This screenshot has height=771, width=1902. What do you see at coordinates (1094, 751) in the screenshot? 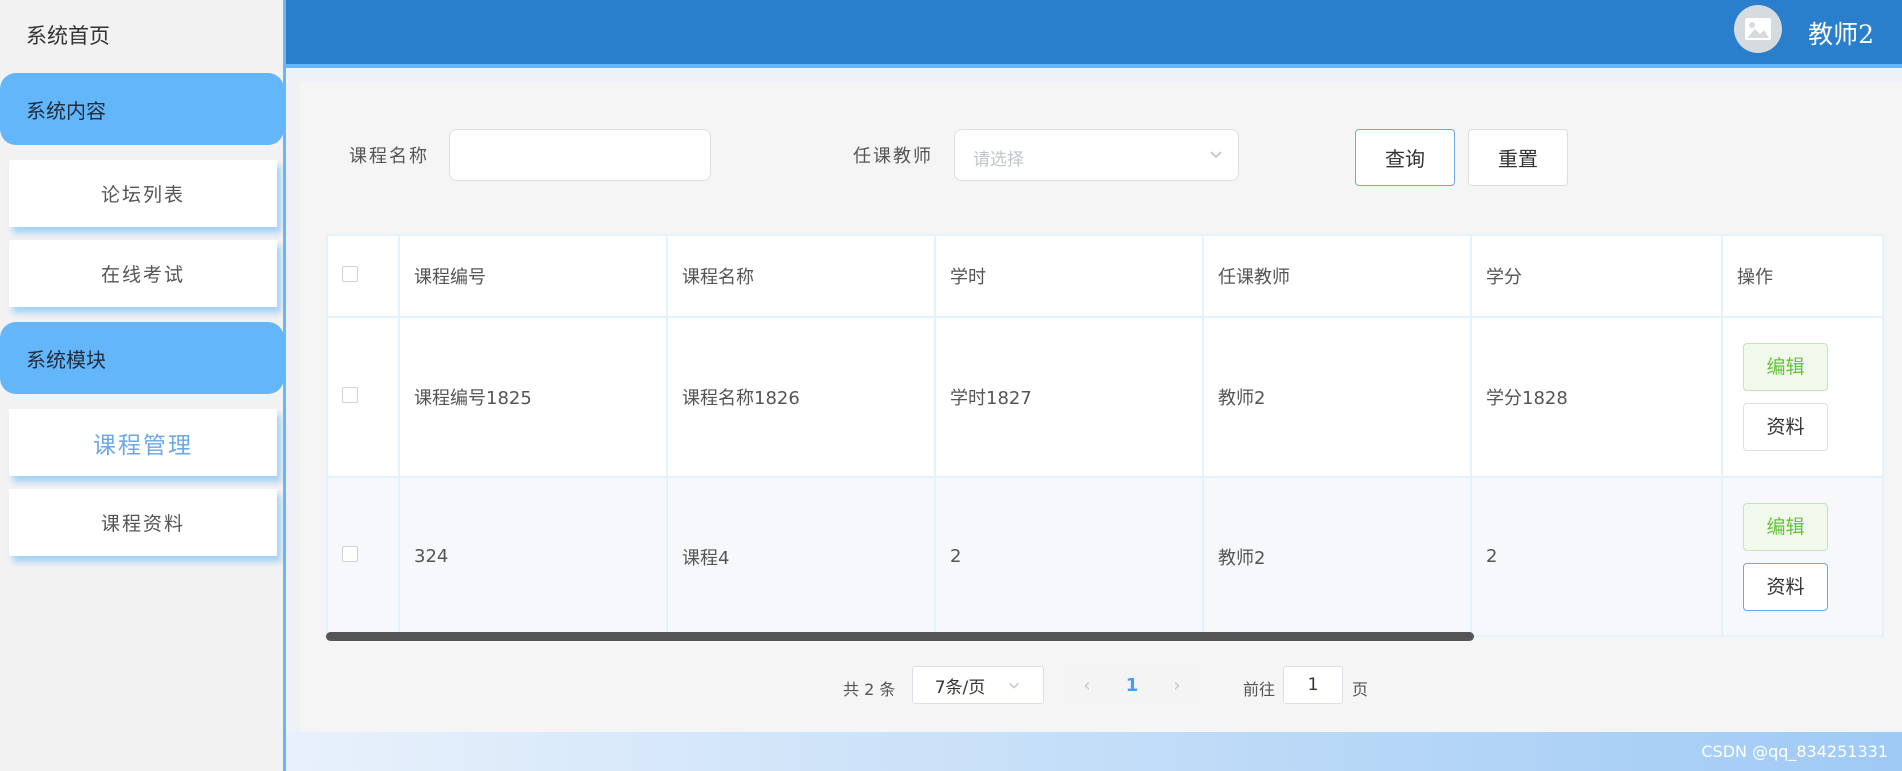
I see `bottom-bar: CSDN @qq_834251331` at bounding box center [1094, 751].